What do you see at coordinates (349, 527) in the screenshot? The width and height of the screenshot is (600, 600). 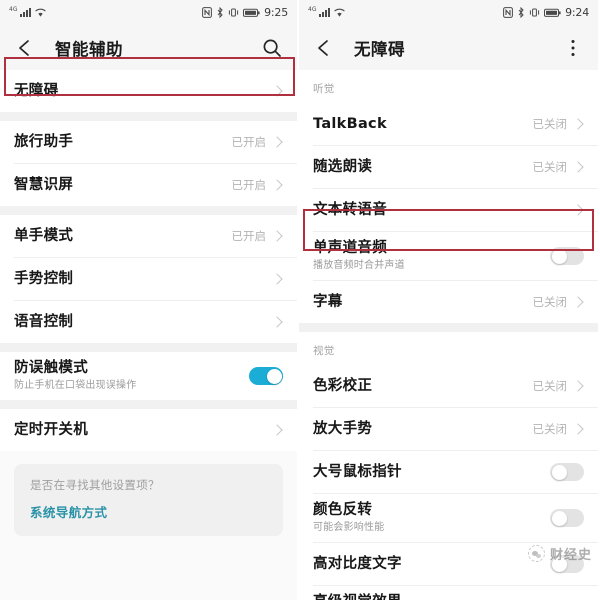 I see `row-subtitle: 可能会影响性能` at bounding box center [349, 527].